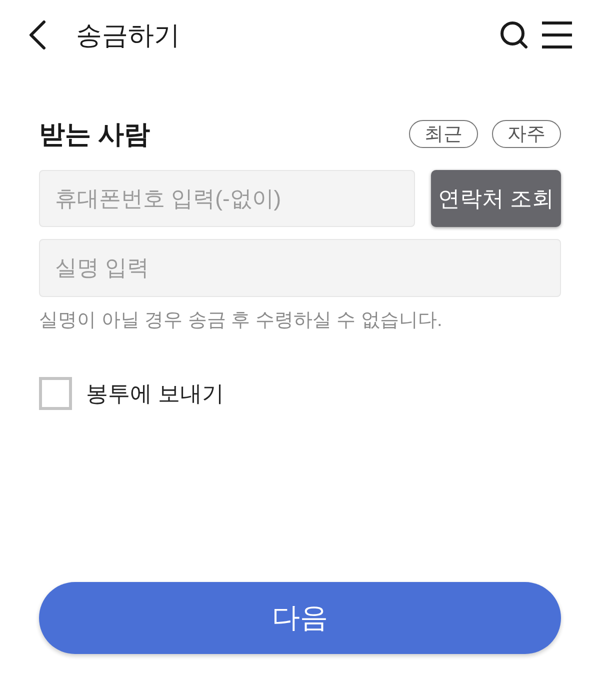 This screenshot has width=600, height=693. Describe the element at coordinates (241, 321) in the screenshot. I see `notice-text: 실명이 아닐 경우 송금 후 수령하실 수 없습니다.` at that location.